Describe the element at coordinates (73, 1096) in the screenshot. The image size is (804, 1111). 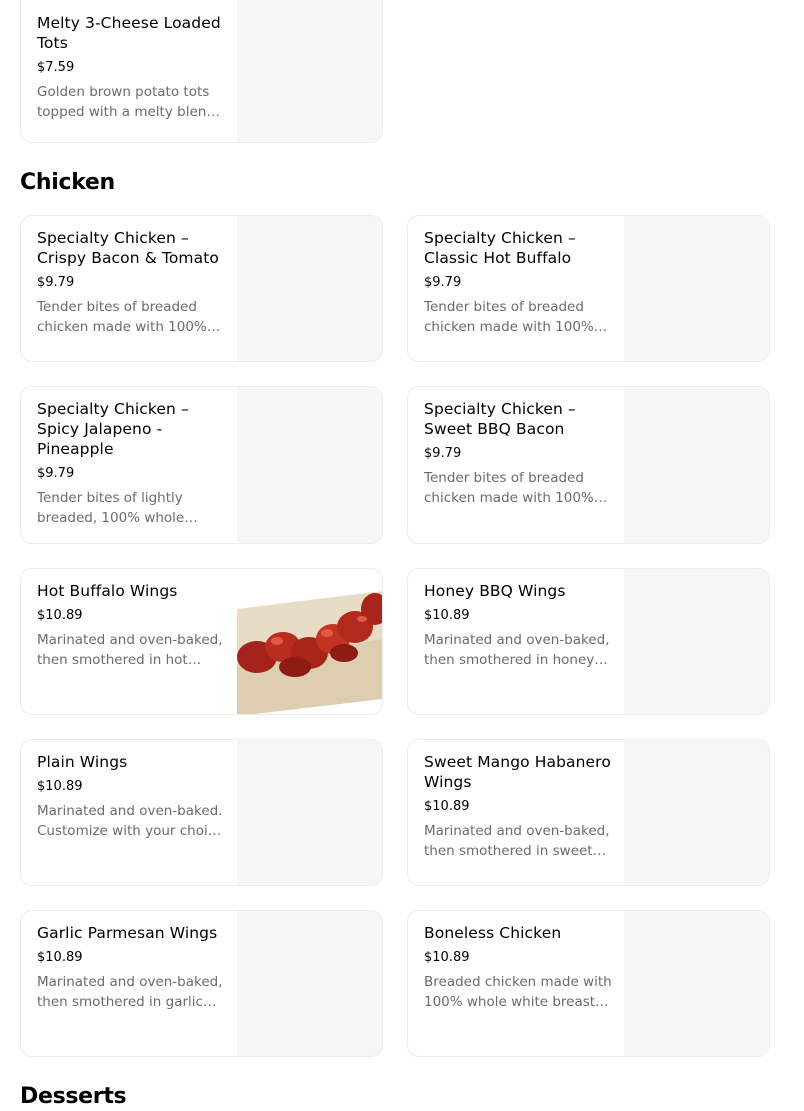
I see `section-title-desserts: Desserts` at that location.